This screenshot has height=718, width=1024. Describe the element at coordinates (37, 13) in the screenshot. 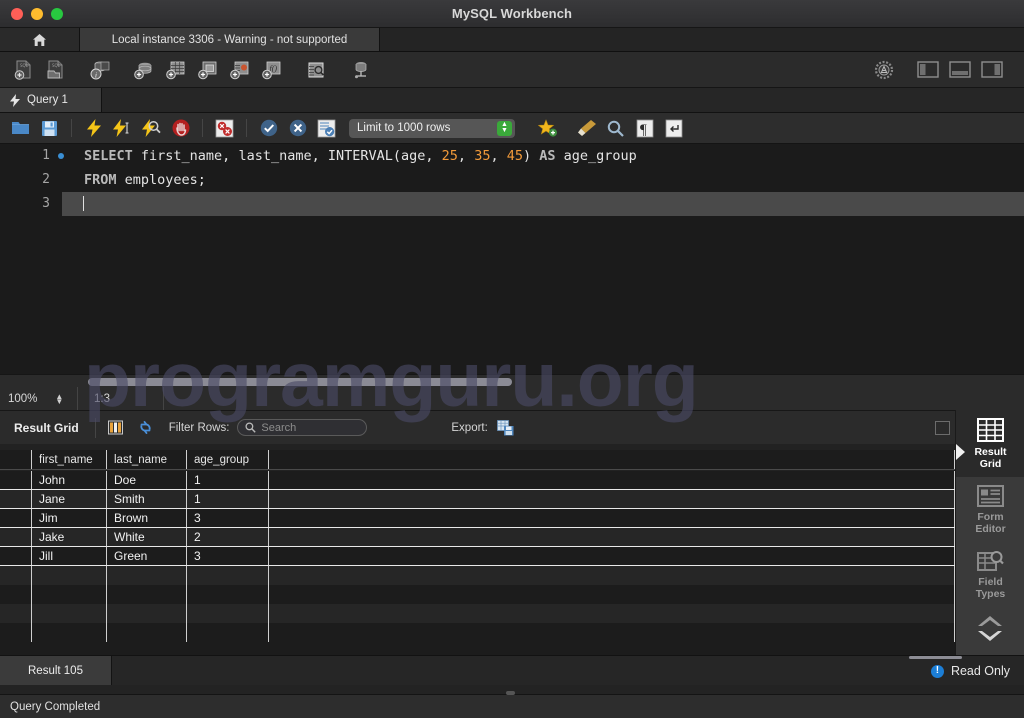

I see `minimize-window-button` at that location.